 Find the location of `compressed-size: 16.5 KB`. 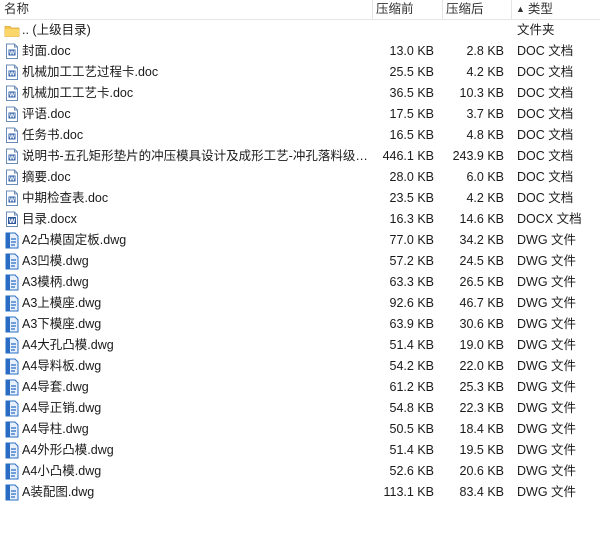

compressed-size: 16.5 KB is located at coordinates (411, 135).